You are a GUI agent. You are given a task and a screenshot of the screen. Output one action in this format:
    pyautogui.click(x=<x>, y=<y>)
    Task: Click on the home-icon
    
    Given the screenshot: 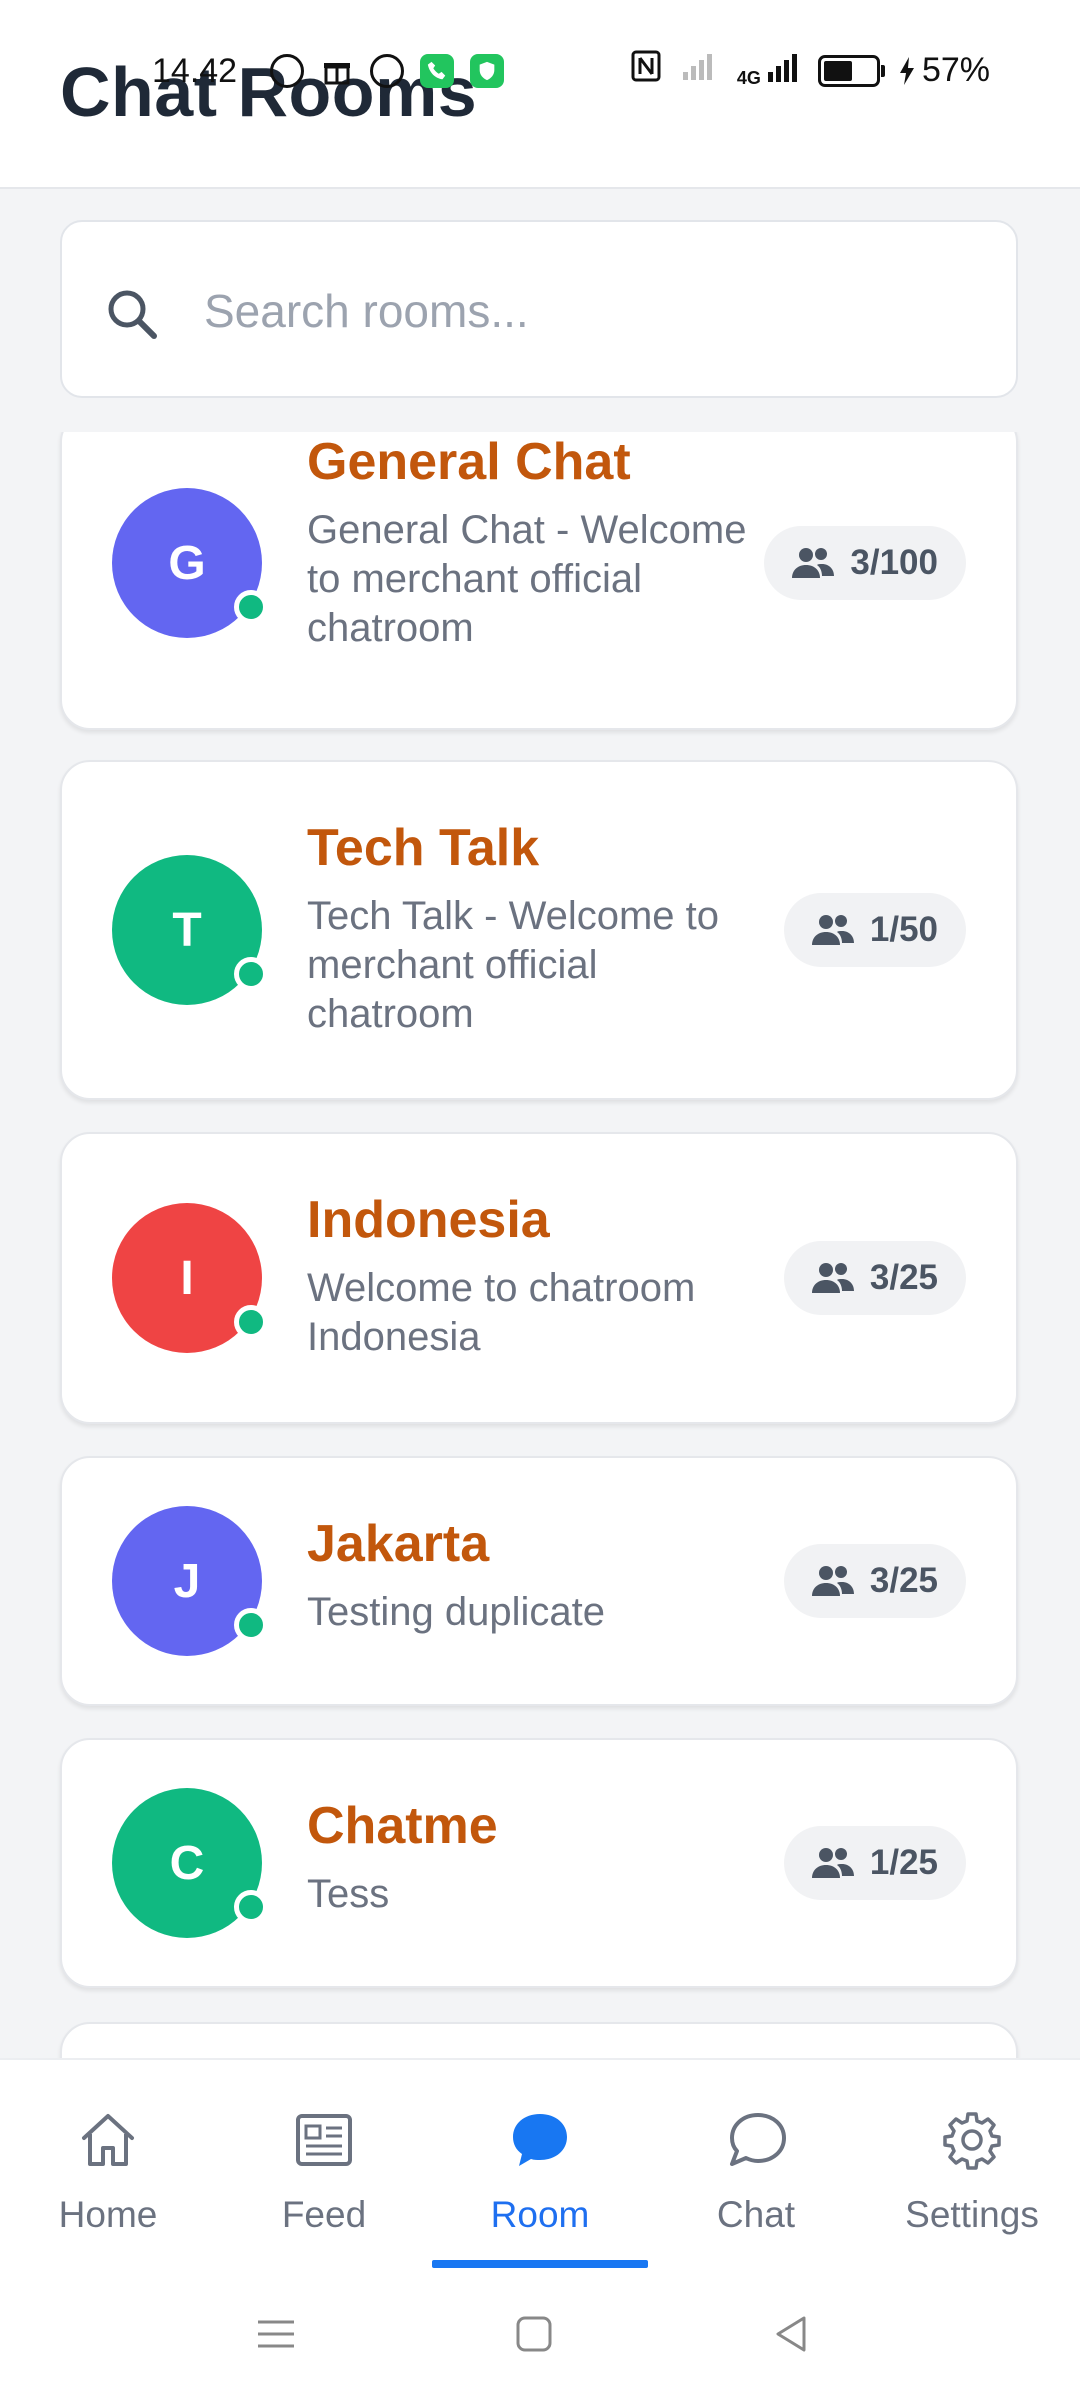 What is the action you would take?
    pyautogui.click(x=108, y=2140)
    